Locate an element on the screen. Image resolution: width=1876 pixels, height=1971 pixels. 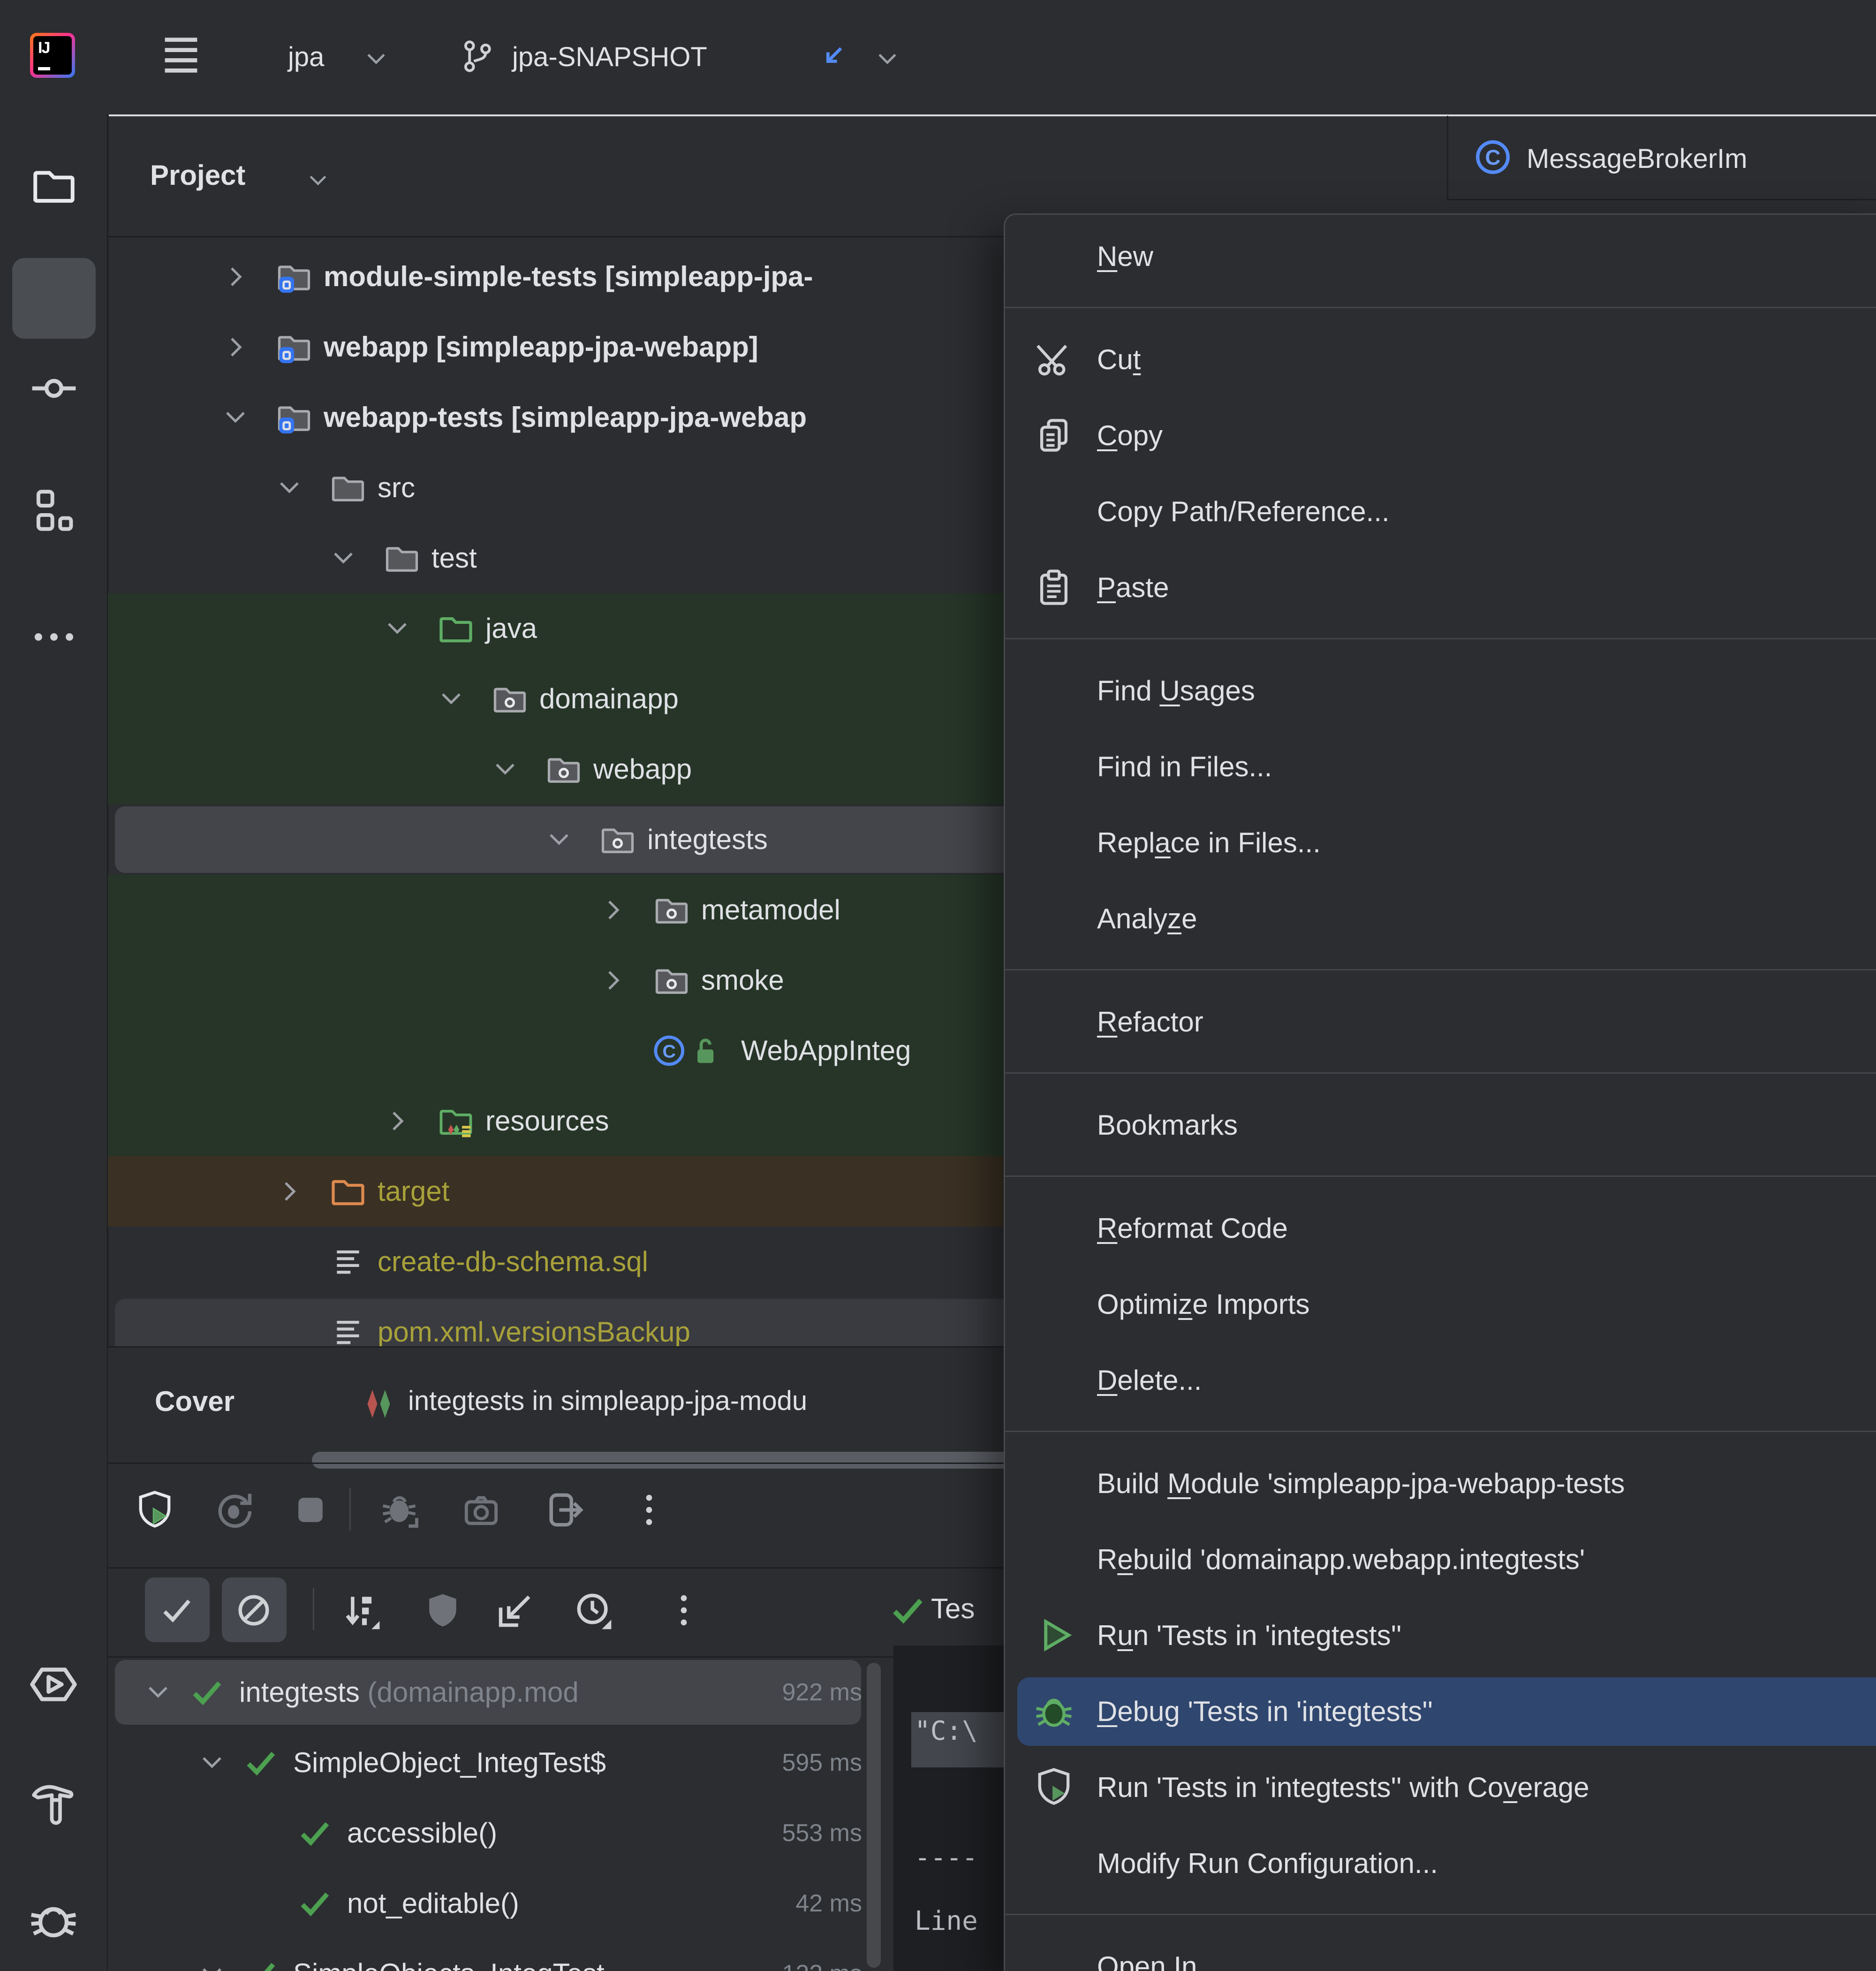
shield-button is located at coordinates (442, 1611).